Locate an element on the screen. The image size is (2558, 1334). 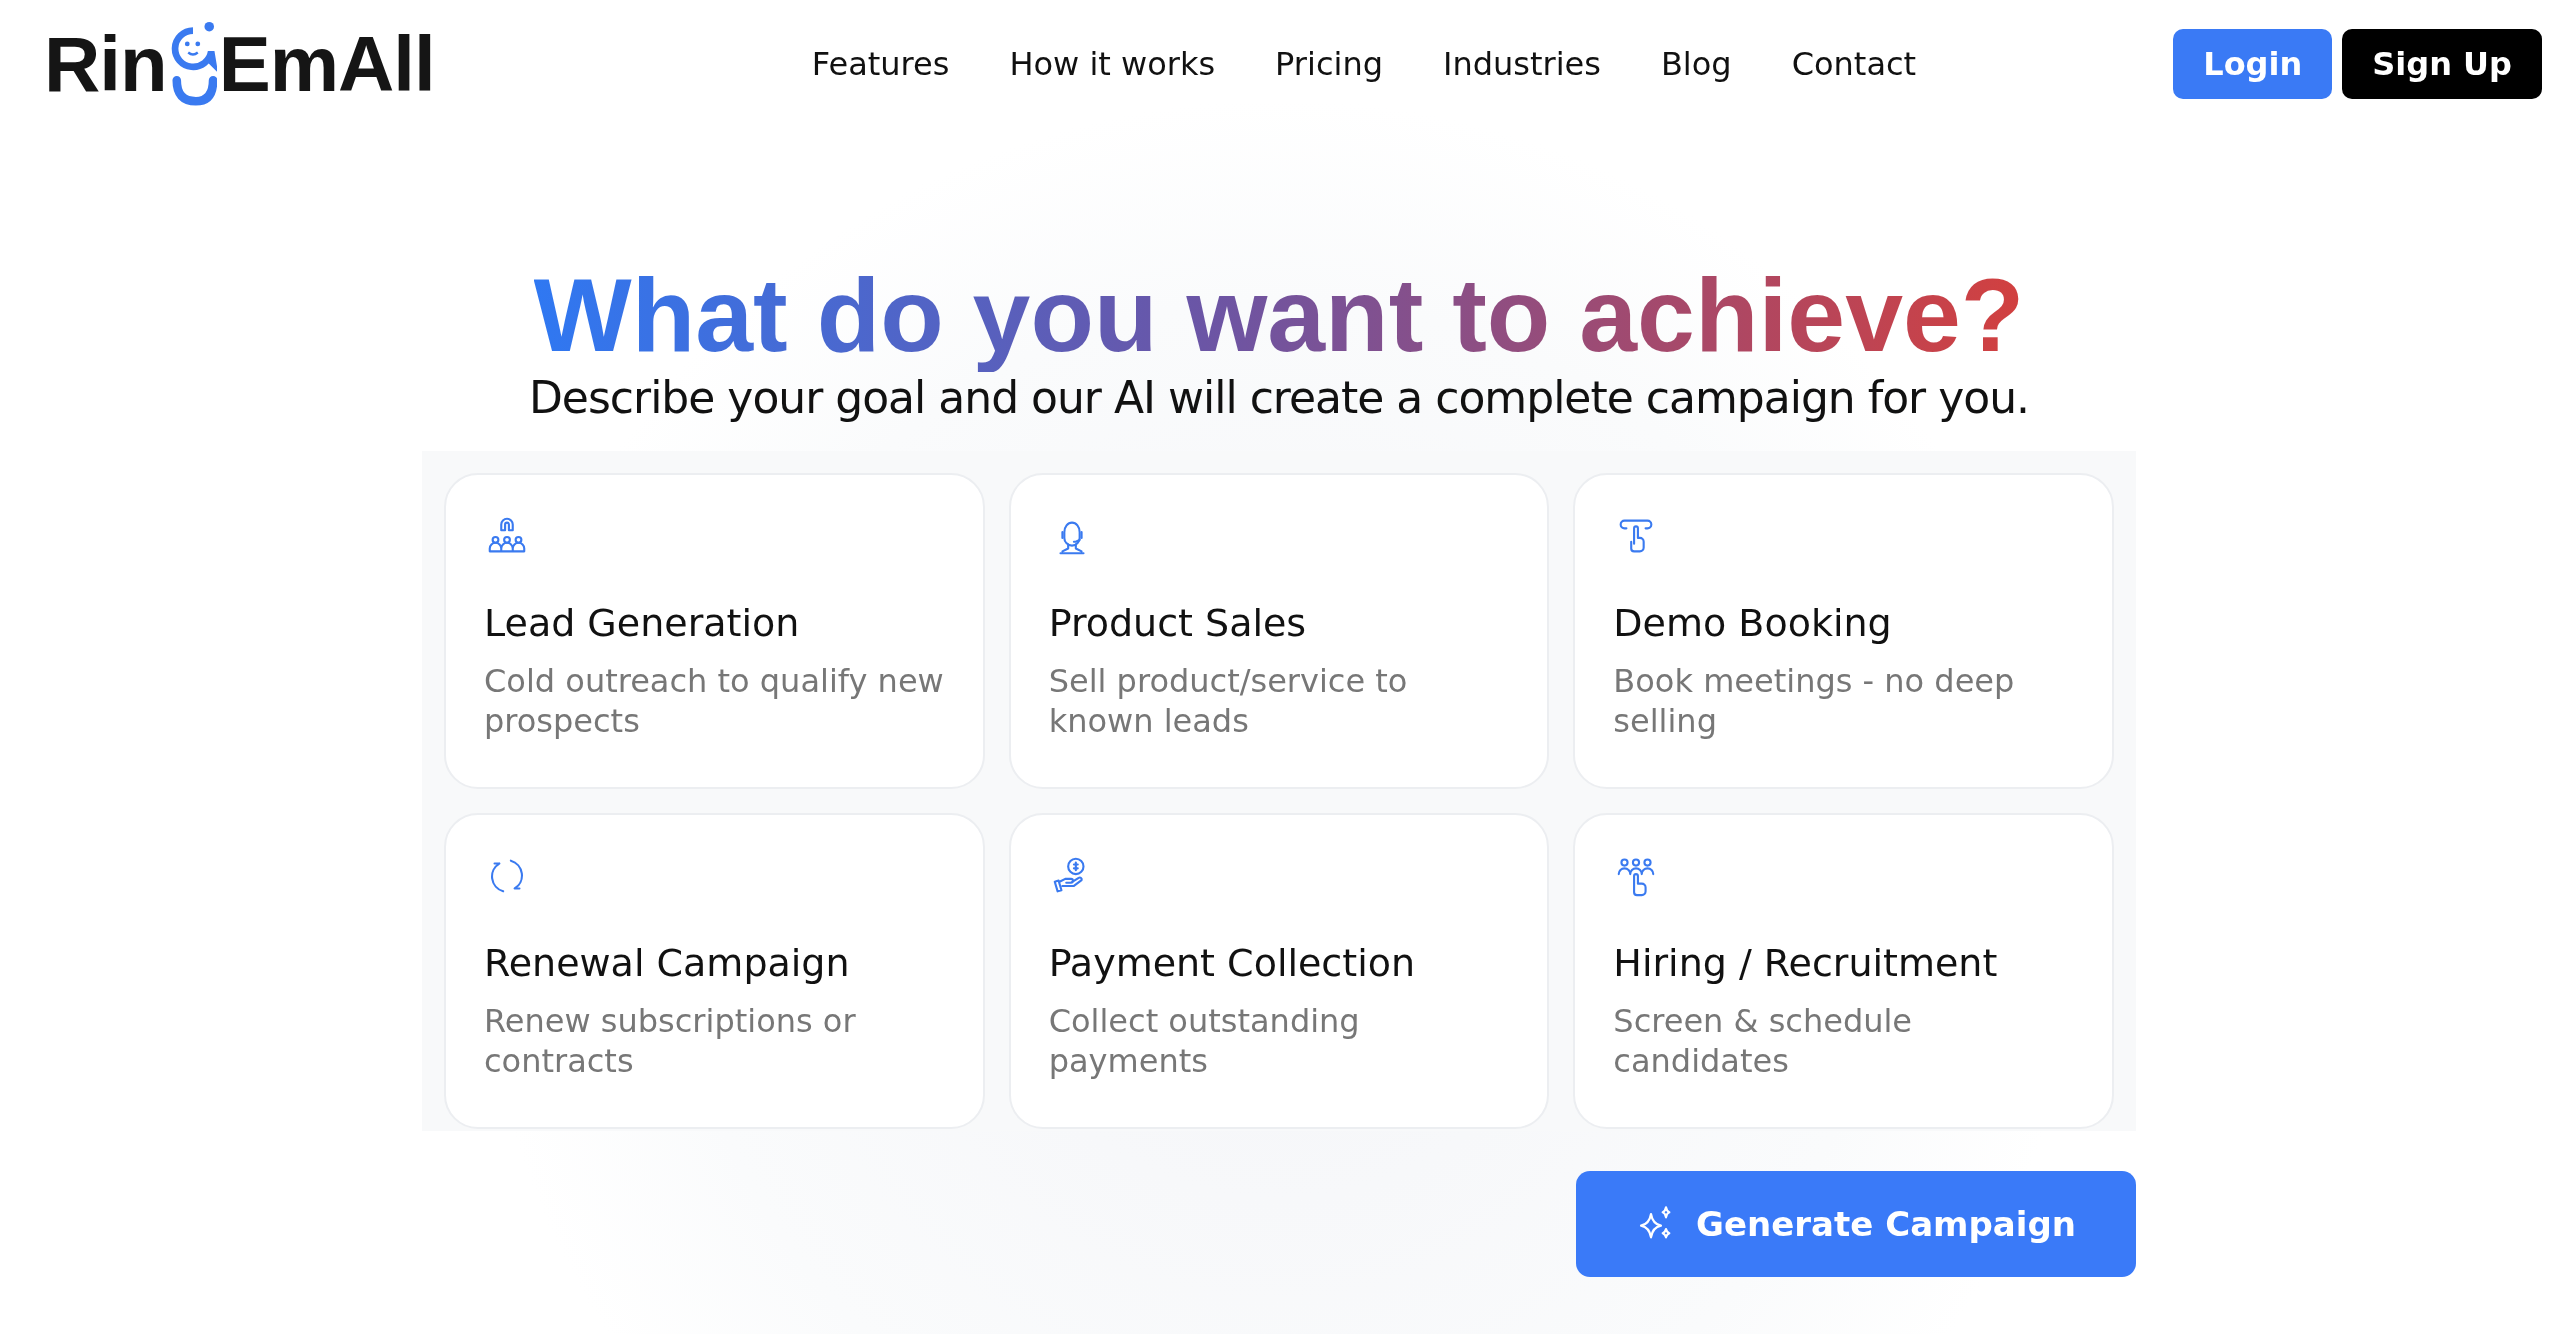
signup-button: Sign Up is located at coordinates (2442, 64).